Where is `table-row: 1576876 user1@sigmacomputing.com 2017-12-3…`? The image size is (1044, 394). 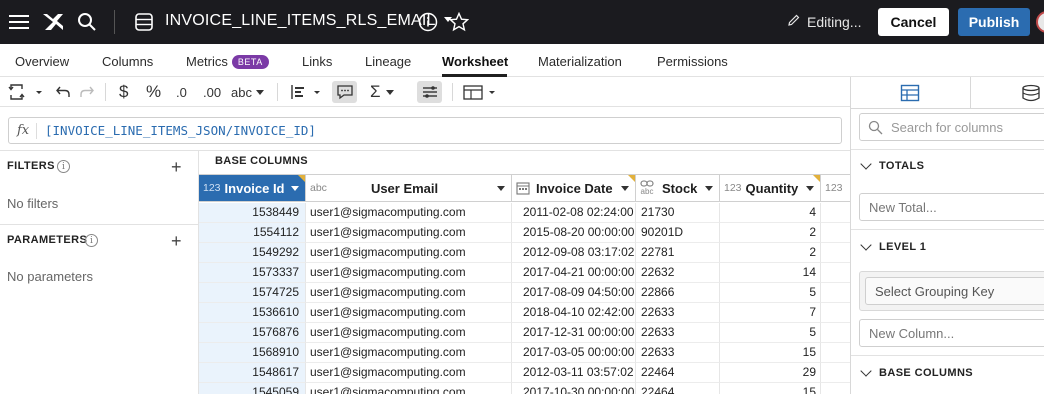 table-row: 1576876 user1@sigmacomputing.com 2017-12-3… is located at coordinates (524, 333).